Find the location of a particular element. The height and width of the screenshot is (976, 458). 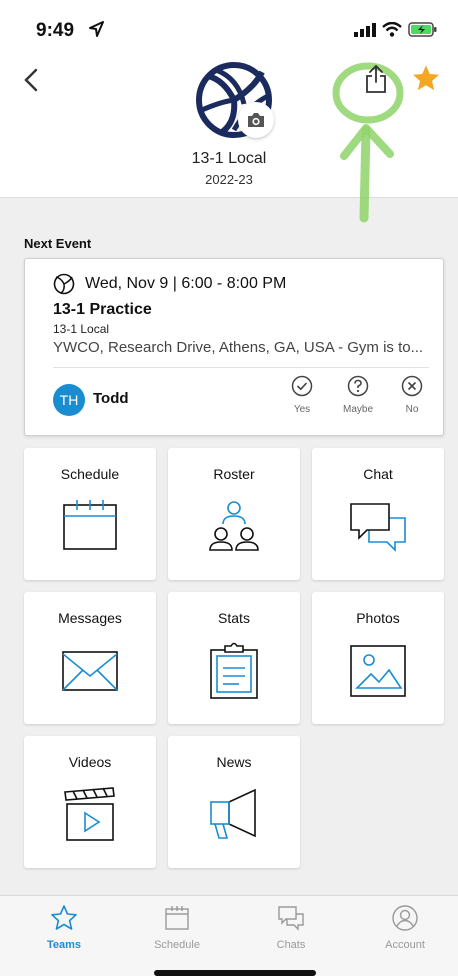

share-icon is located at coordinates (376, 79).